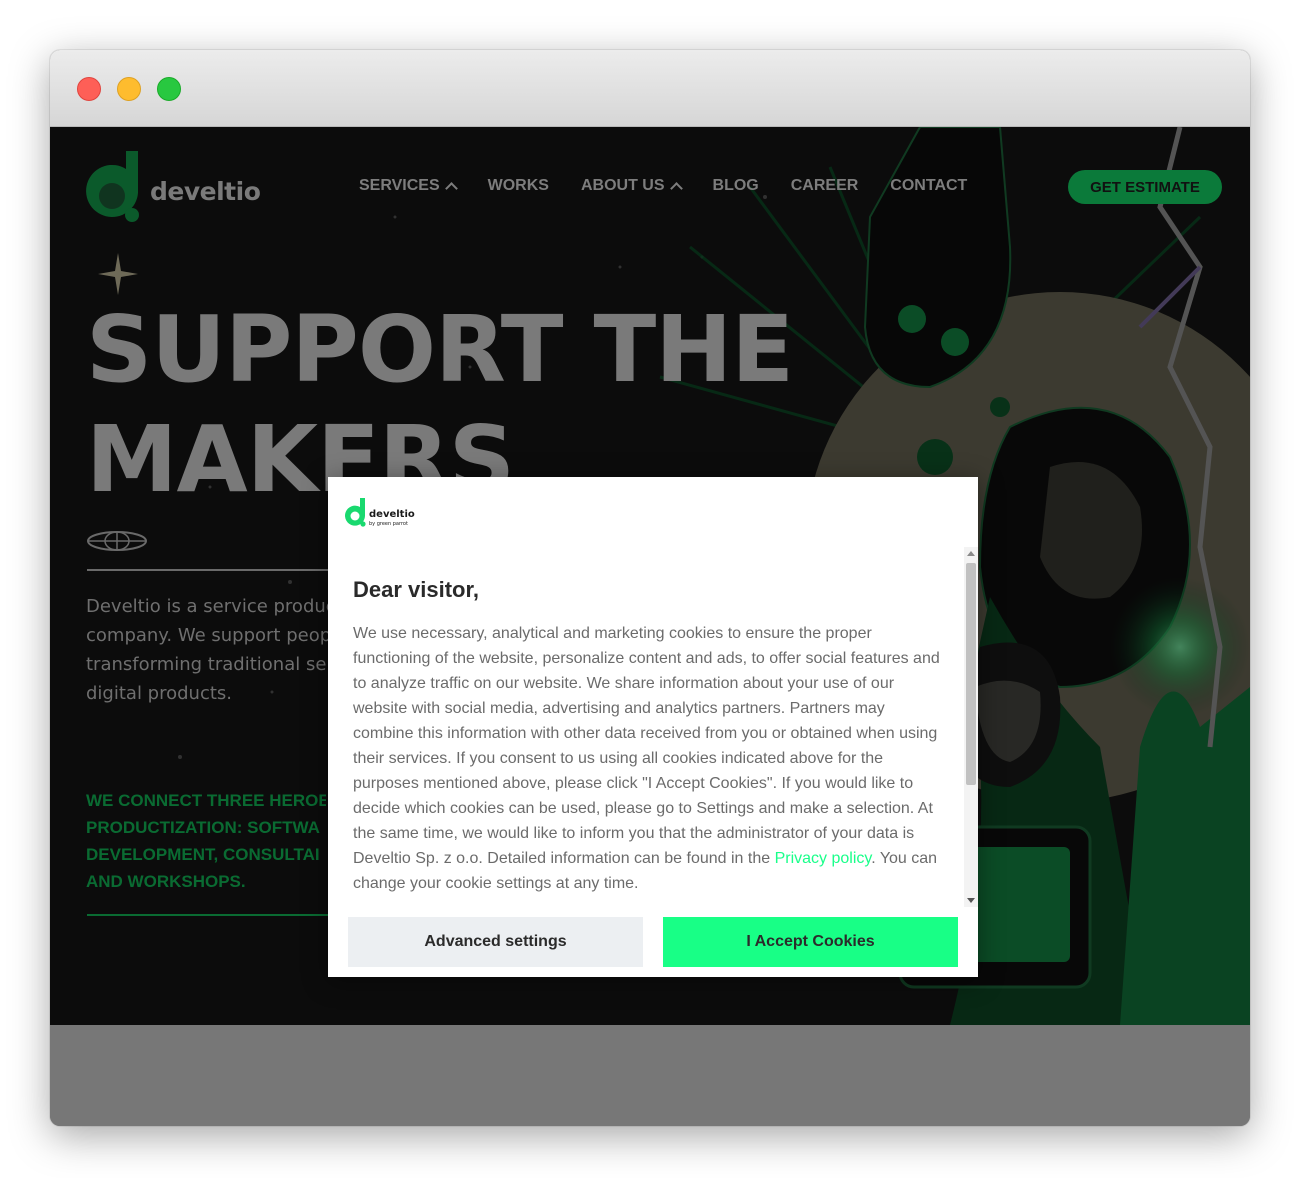 The width and height of the screenshot is (1302, 1178). What do you see at coordinates (203, 854) in the screenshot?
I see `heroes-line: DEVELOPMENT, CONSULTAI` at bounding box center [203, 854].